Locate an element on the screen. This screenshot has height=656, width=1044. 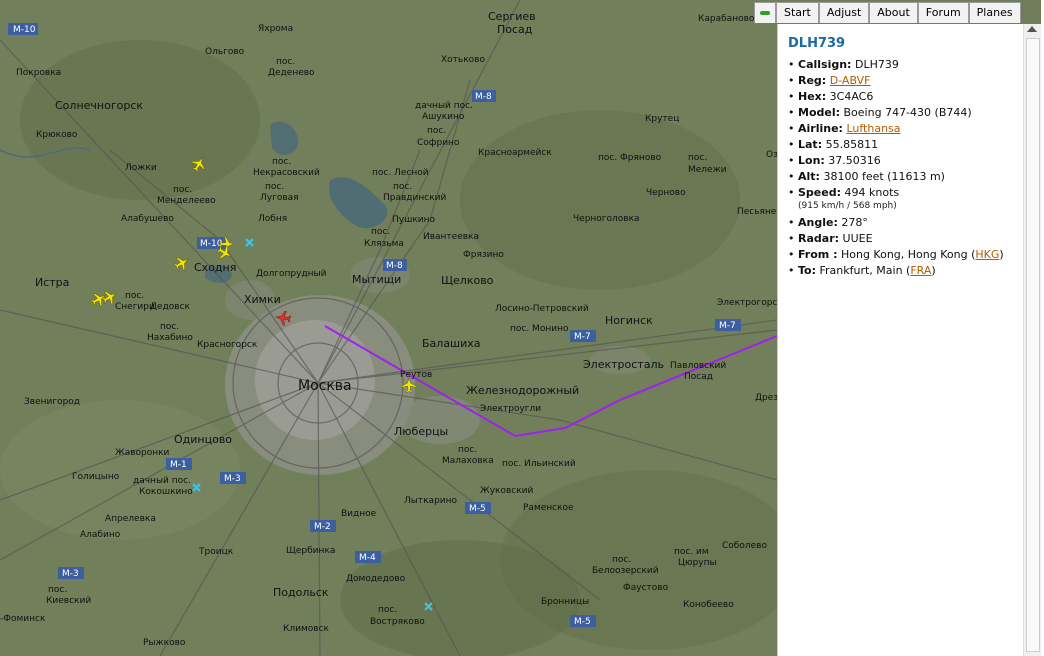
label-ryzhkovo: Рыжково is located at coordinates (164, 643).